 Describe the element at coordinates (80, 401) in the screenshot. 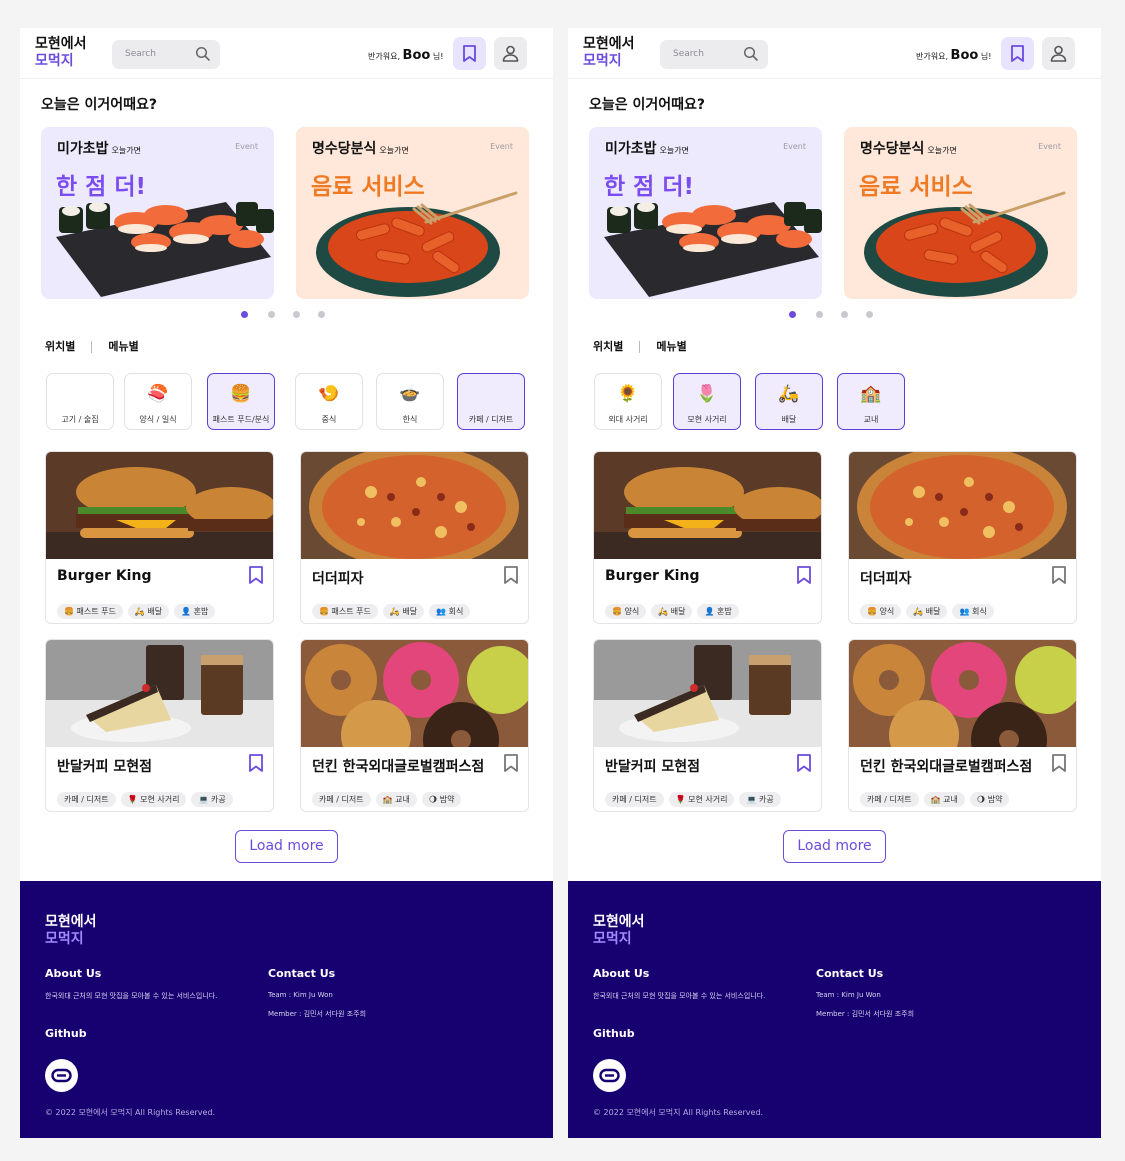

I see `chip-meat-bar: 고기 / 술집` at that location.